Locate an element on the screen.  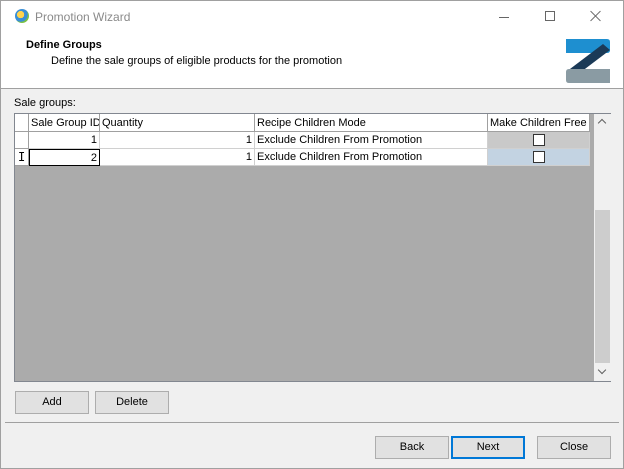
maximize-button is located at coordinates (550, 16).